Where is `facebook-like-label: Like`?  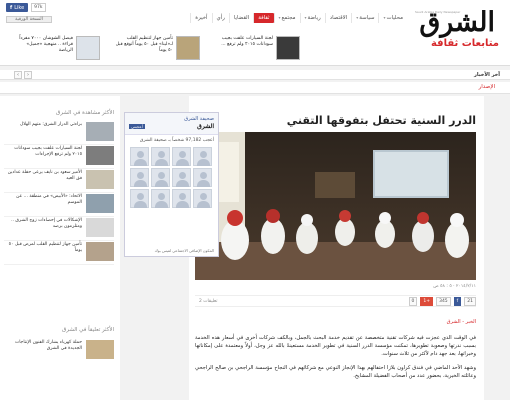 facebook-like-label: Like is located at coordinates (19, 7).